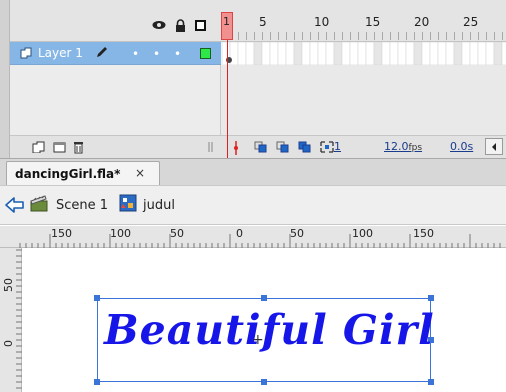 This screenshot has height=392, width=506. What do you see at coordinates (38, 147) in the screenshot?
I see `new-layer-icon` at bounding box center [38, 147].